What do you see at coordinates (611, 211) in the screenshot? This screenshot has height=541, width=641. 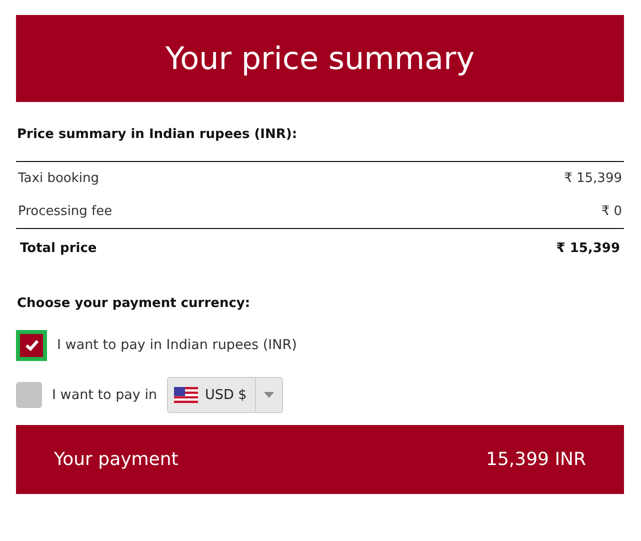 I see `row-amount: ₹ 0` at bounding box center [611, 211].